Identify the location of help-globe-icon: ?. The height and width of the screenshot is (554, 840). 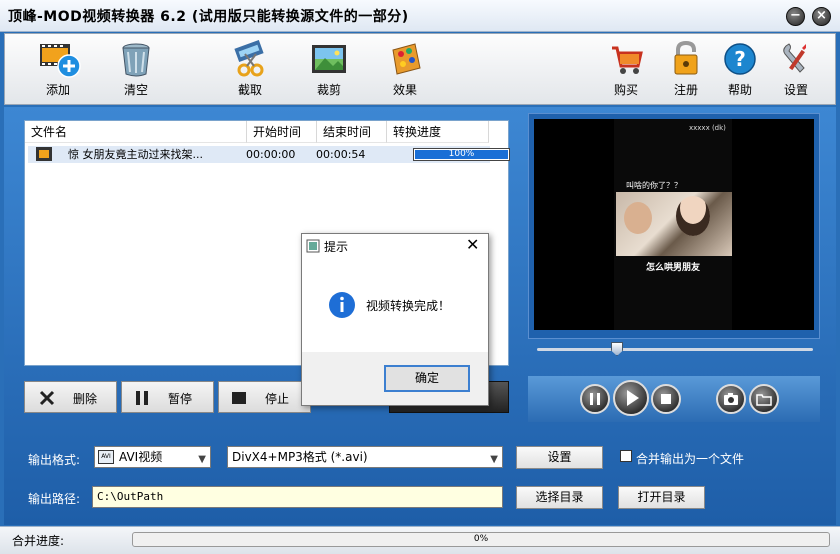
(740, 59).